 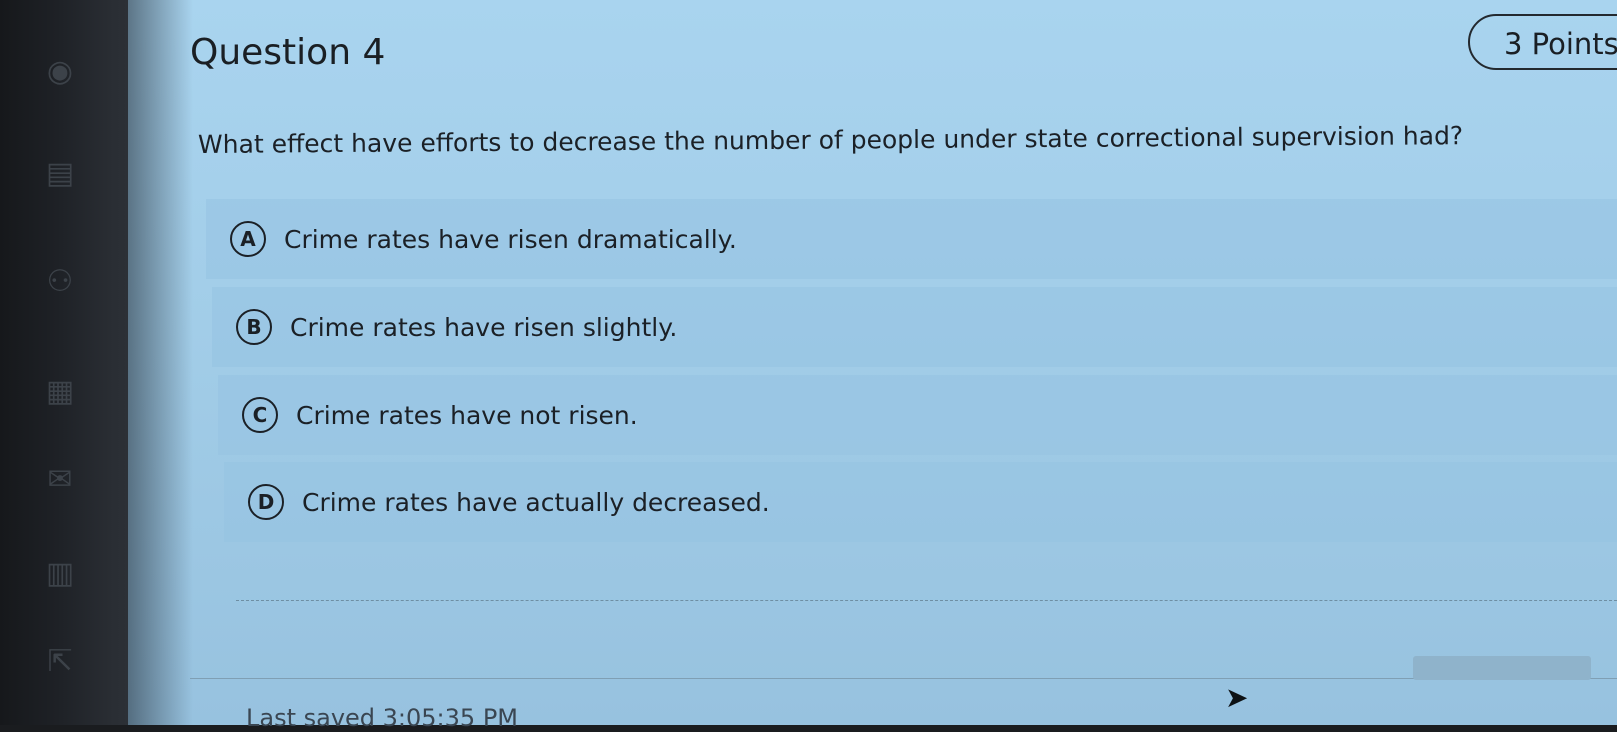 What do you see at coordinates (260, 415) in the screenshot?
I see `option-letter-c: C` at bounding box center [260, 415].